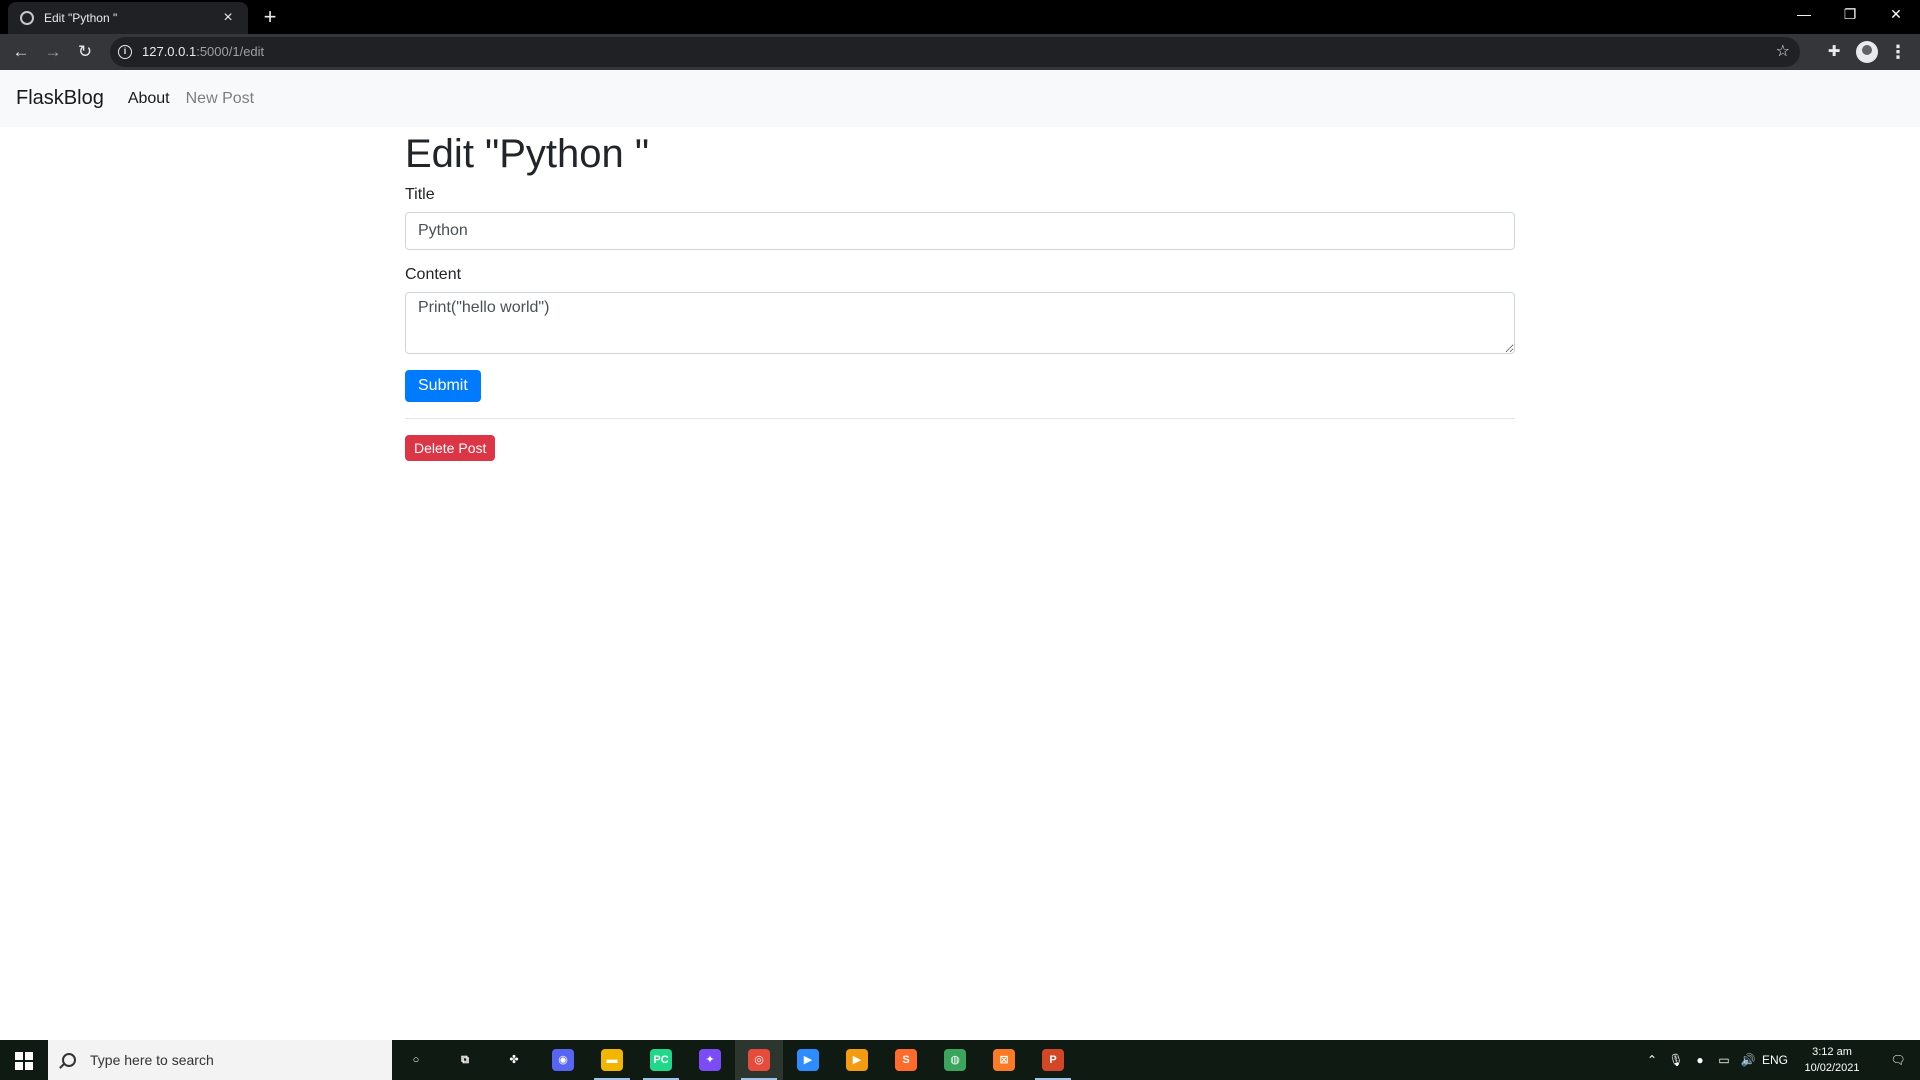  Describe the element at coordinates (81, 18) in the screenshot. I see `tab-title: Edit "Python "` at that location.